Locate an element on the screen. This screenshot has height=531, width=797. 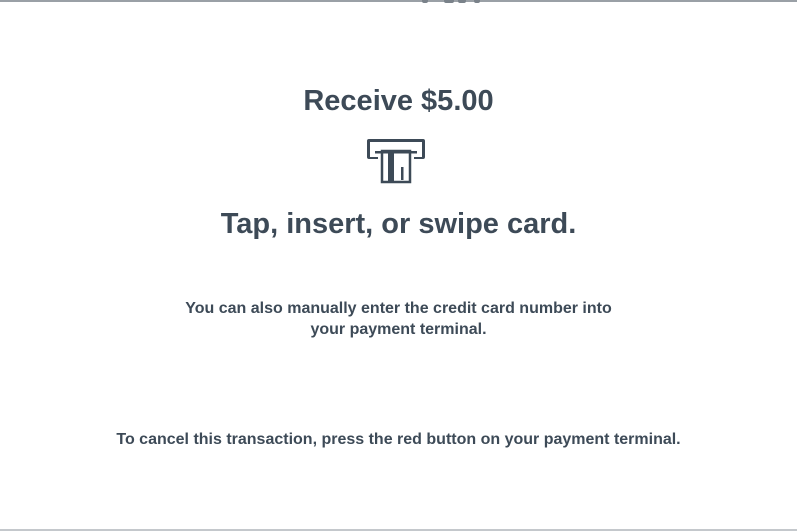
cropped-top-element is located at coordinates (442, 2).